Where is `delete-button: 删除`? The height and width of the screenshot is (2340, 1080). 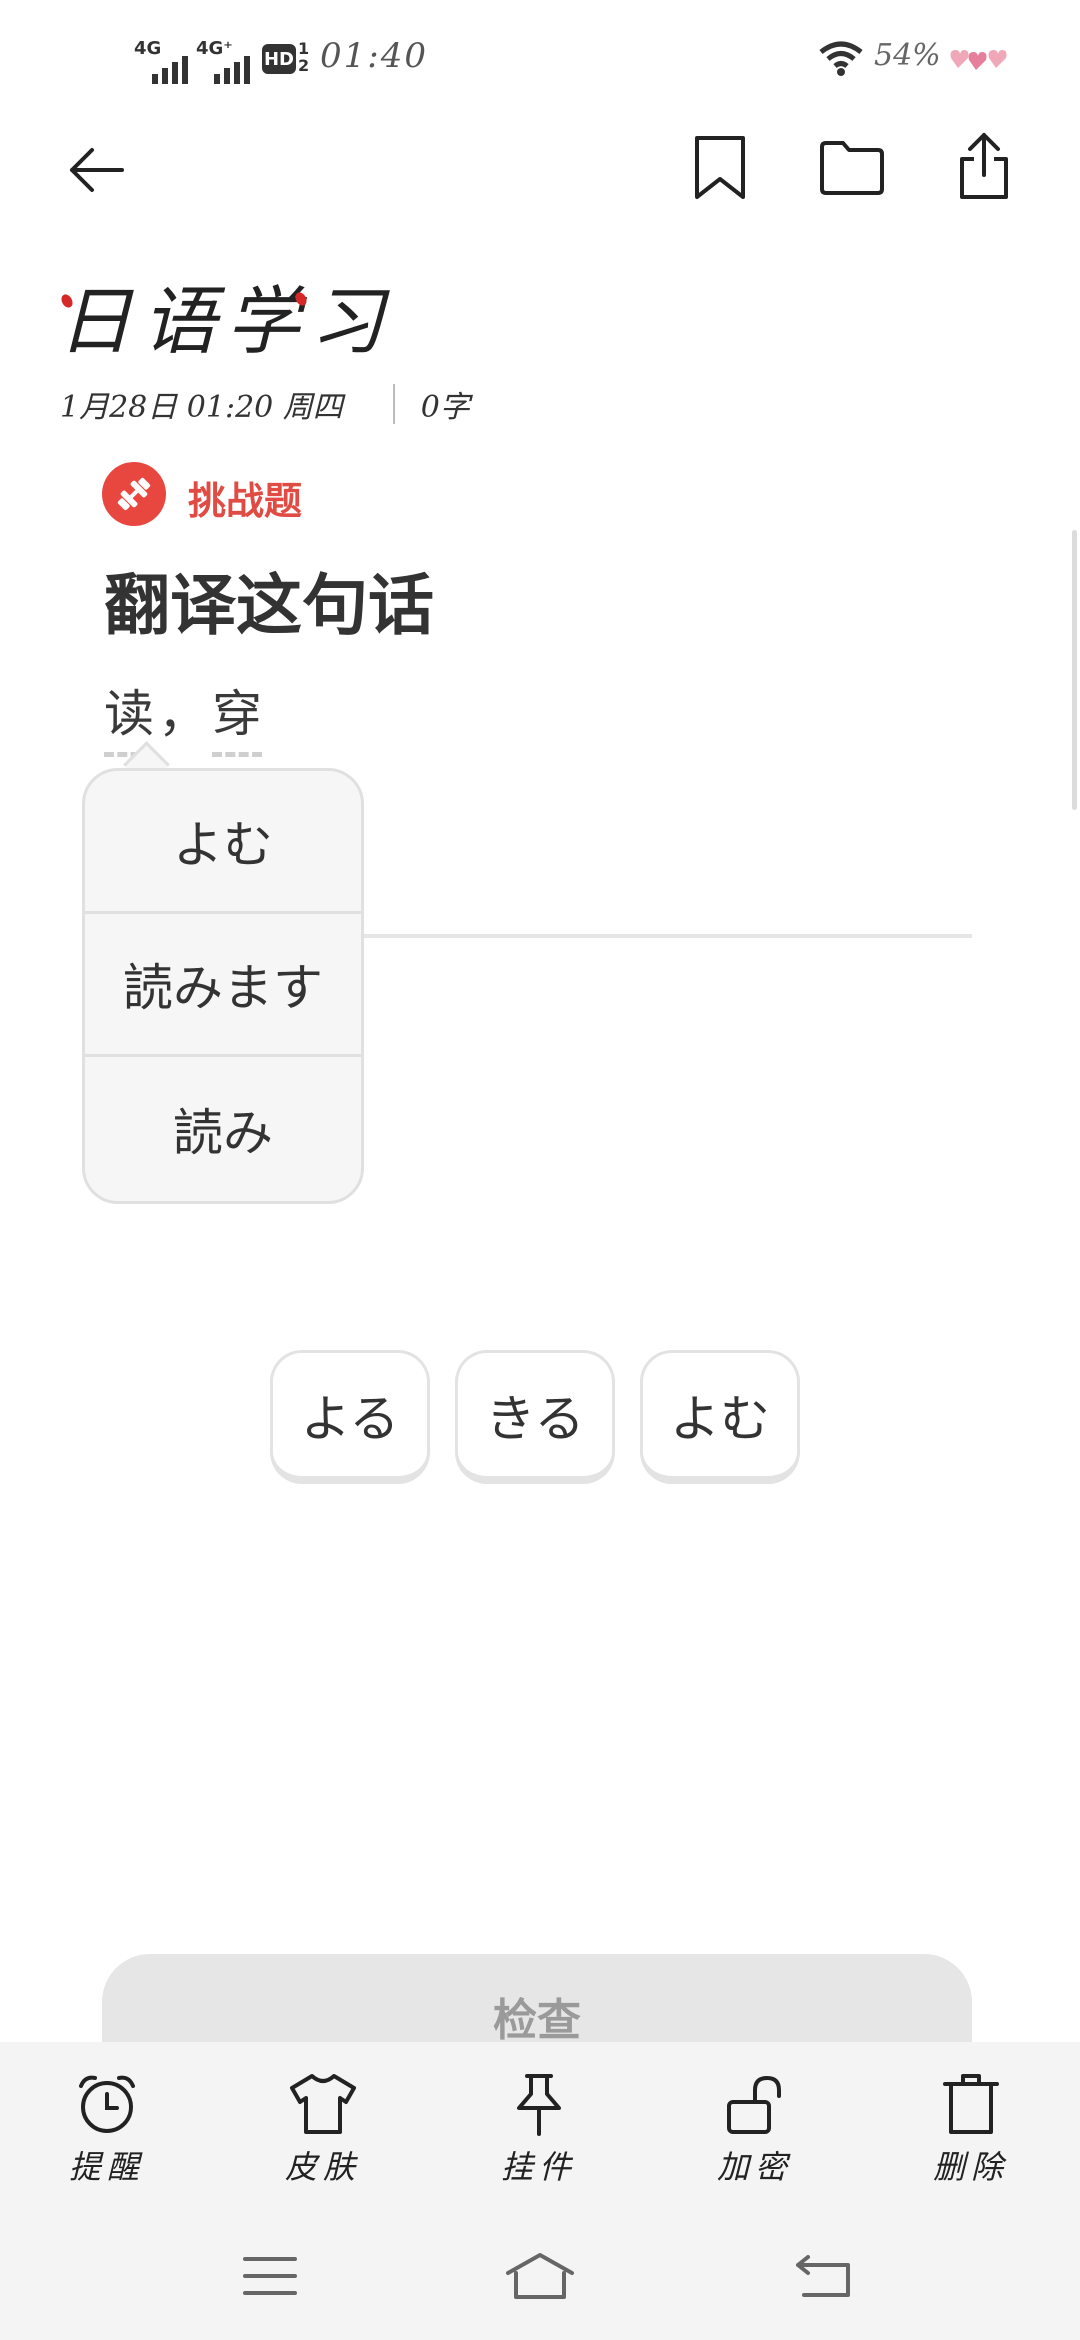 delete-button: 删除 is located at coordinates (971, 2132).